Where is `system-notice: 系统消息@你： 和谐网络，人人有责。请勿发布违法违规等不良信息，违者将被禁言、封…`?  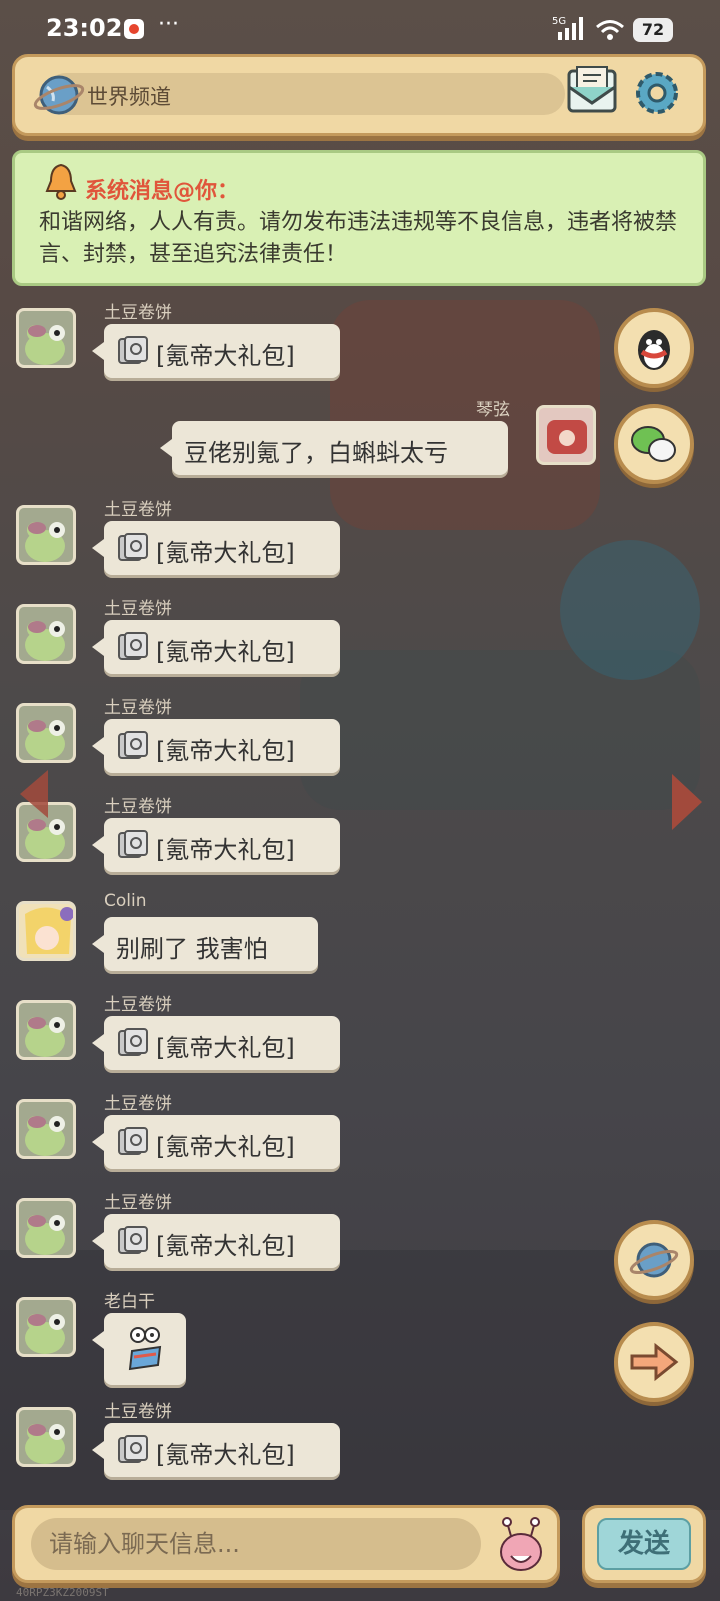 system-notice: 系统消息@你： 和谐网络，人人有责。请勿发布违法违规等不良信息，违者将被禁言、封… is located at coordinates (359, 218).